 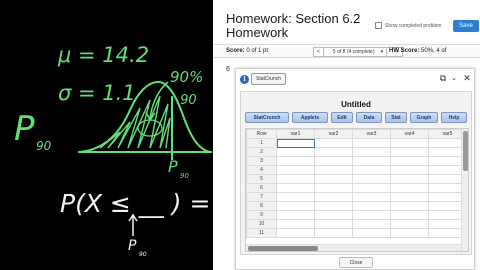 I want to click on table-row: 5, so click(x=356, y=179).